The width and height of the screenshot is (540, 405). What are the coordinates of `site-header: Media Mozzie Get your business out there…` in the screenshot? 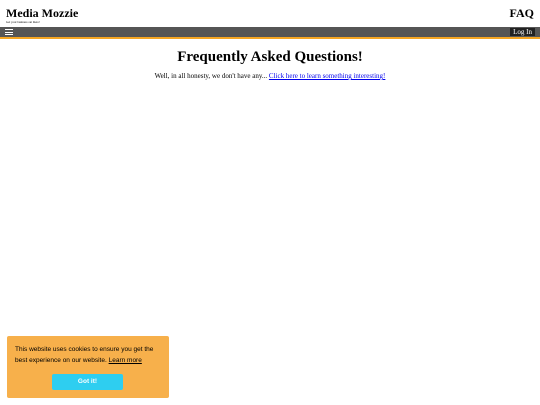 It's located at (270, 13).